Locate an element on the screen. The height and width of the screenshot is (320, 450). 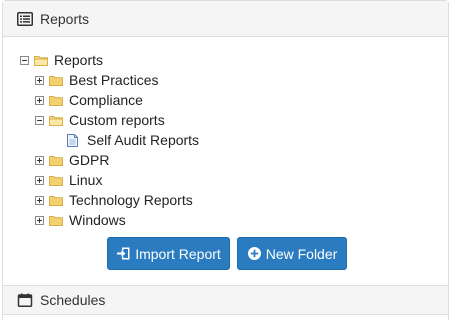
tree-node-custom-reports: Custom reports is located at coordinates (100, 120).